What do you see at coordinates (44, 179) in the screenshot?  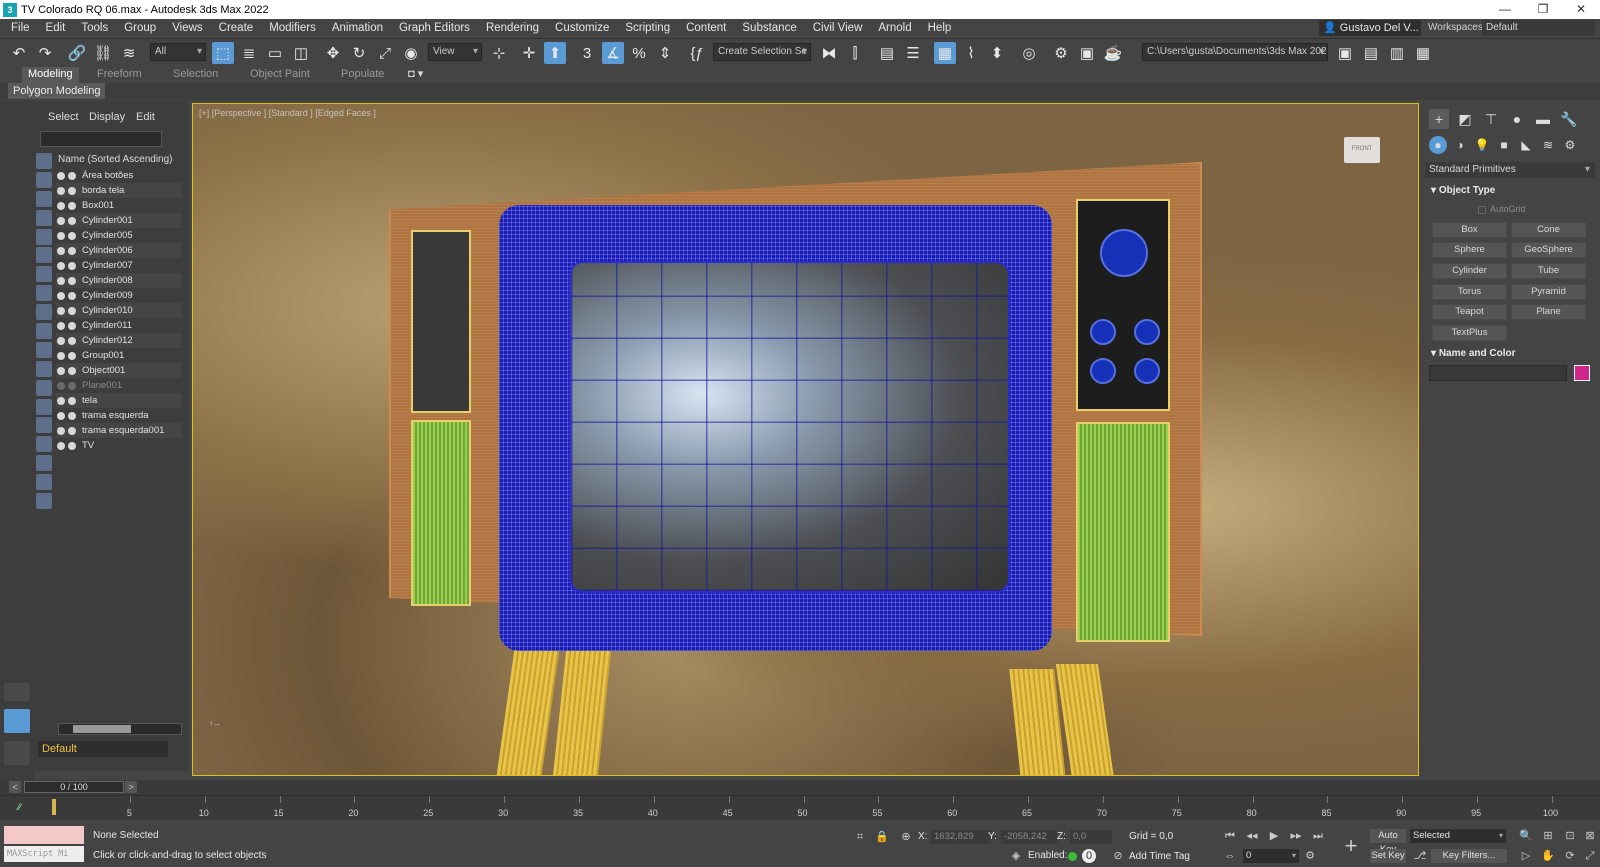 I see `display-shapes-icon` at bounding box center [44, 179].